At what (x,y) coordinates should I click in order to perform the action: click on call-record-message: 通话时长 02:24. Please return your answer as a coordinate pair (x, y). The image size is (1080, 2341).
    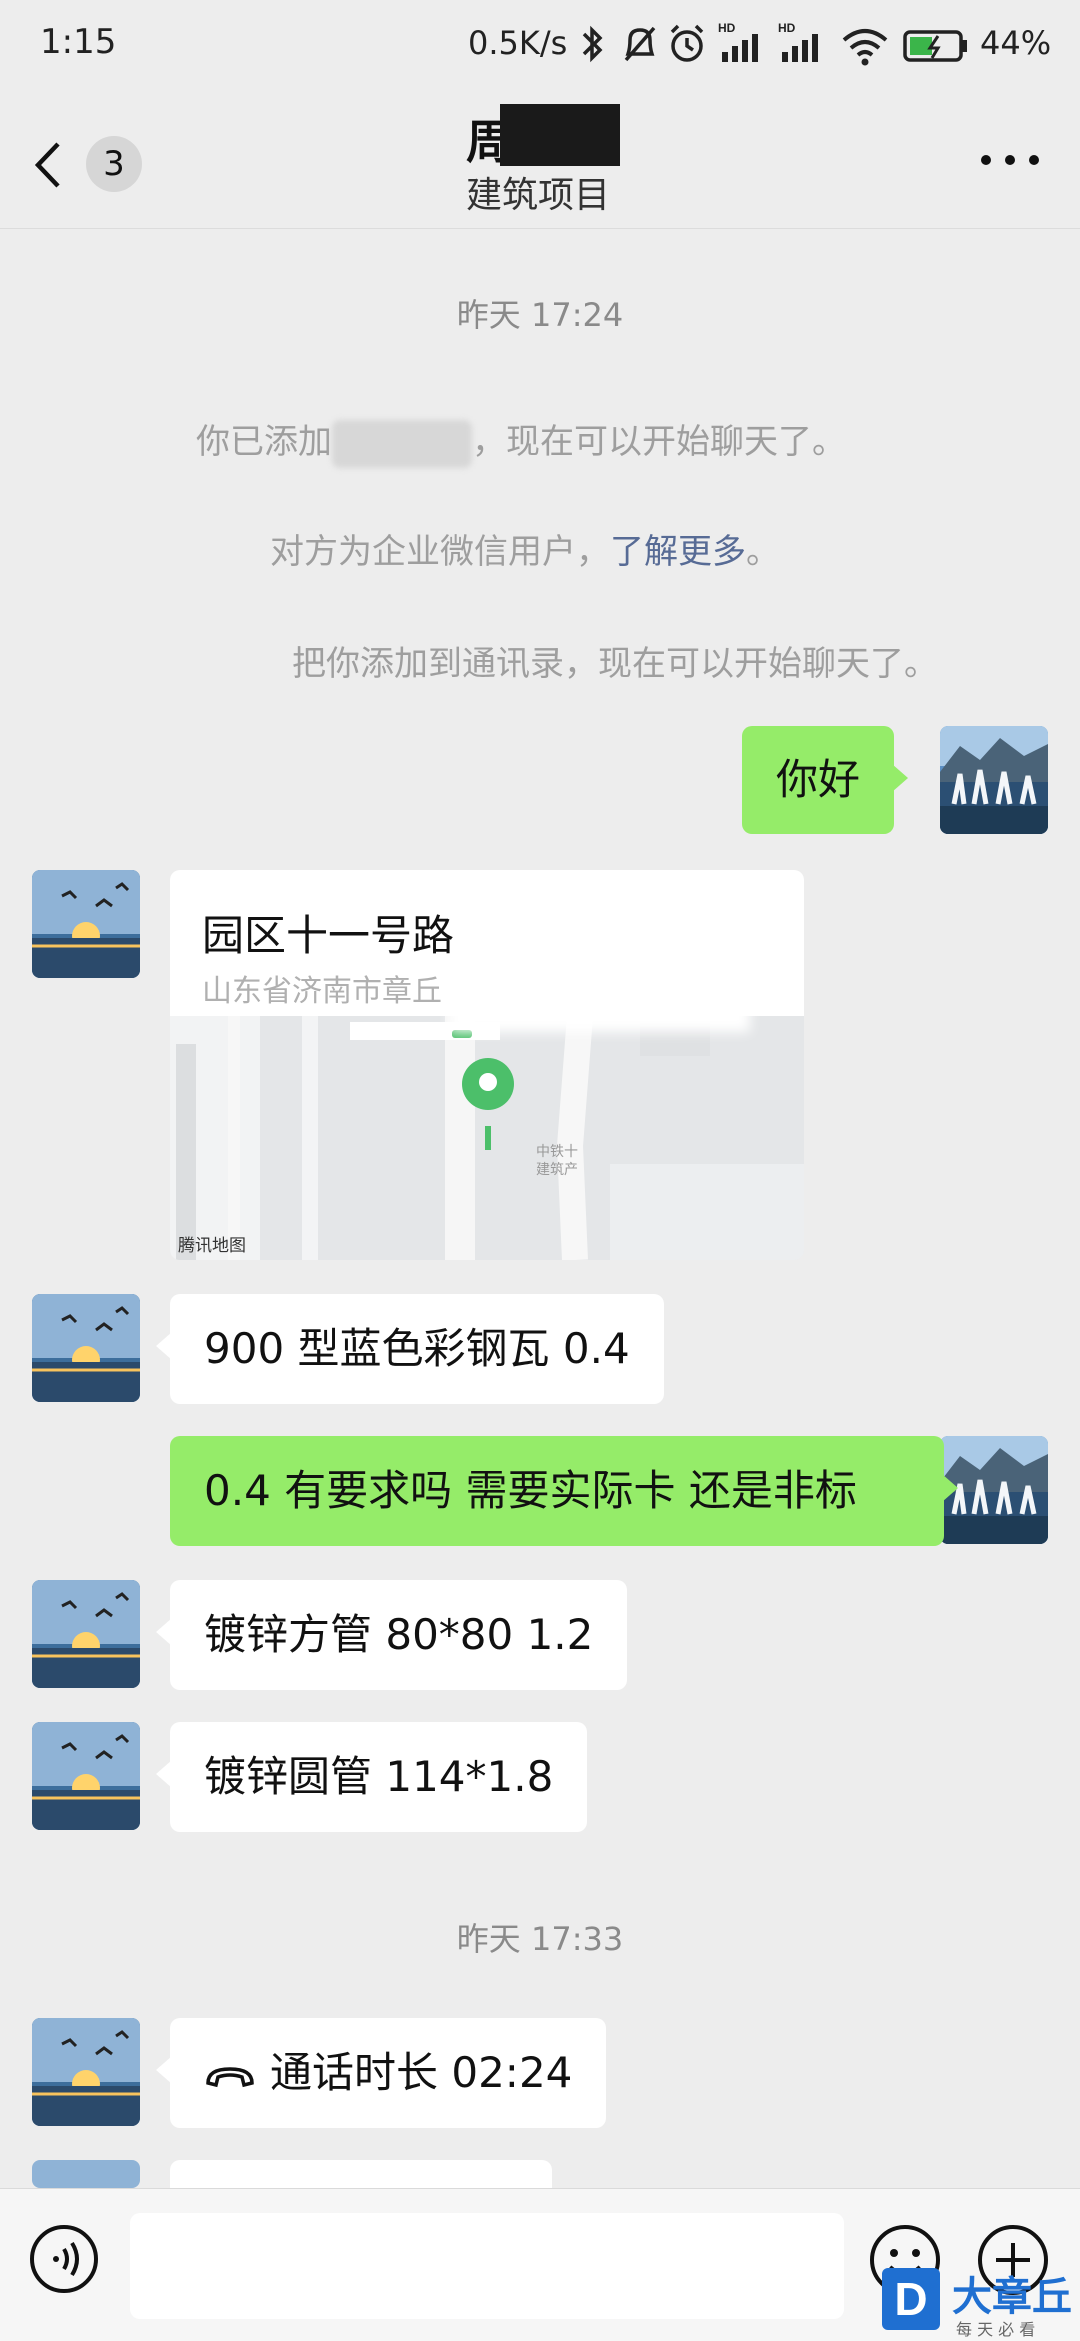
    Looking at the image, I should click on (381, 2073).